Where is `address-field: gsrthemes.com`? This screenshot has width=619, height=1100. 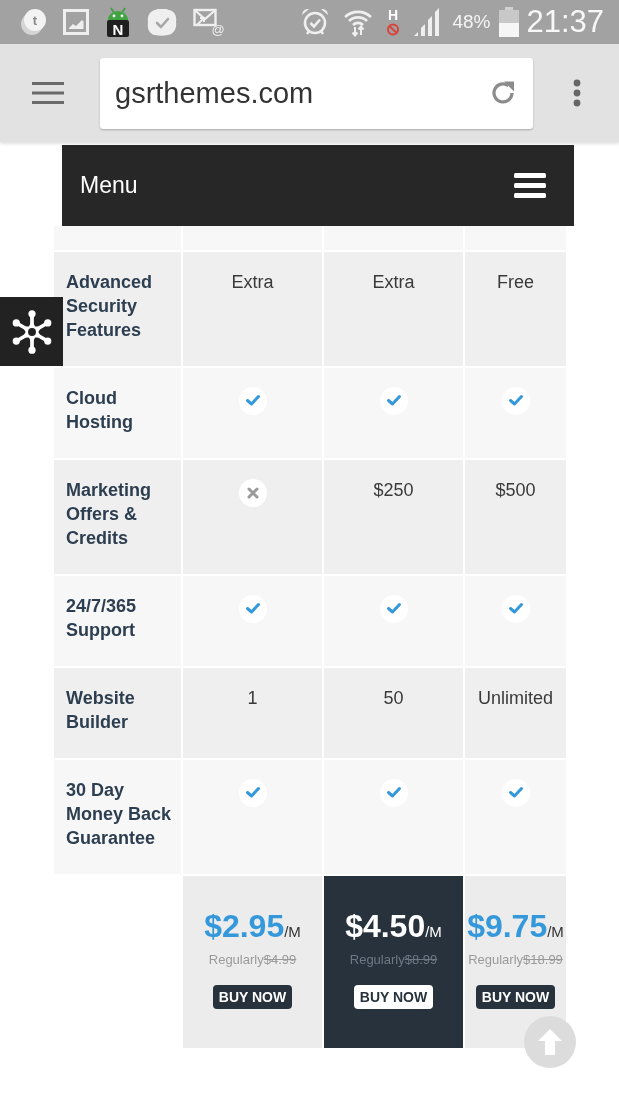
address-field: gsrthemes.com is located at coordinates (316, 93).